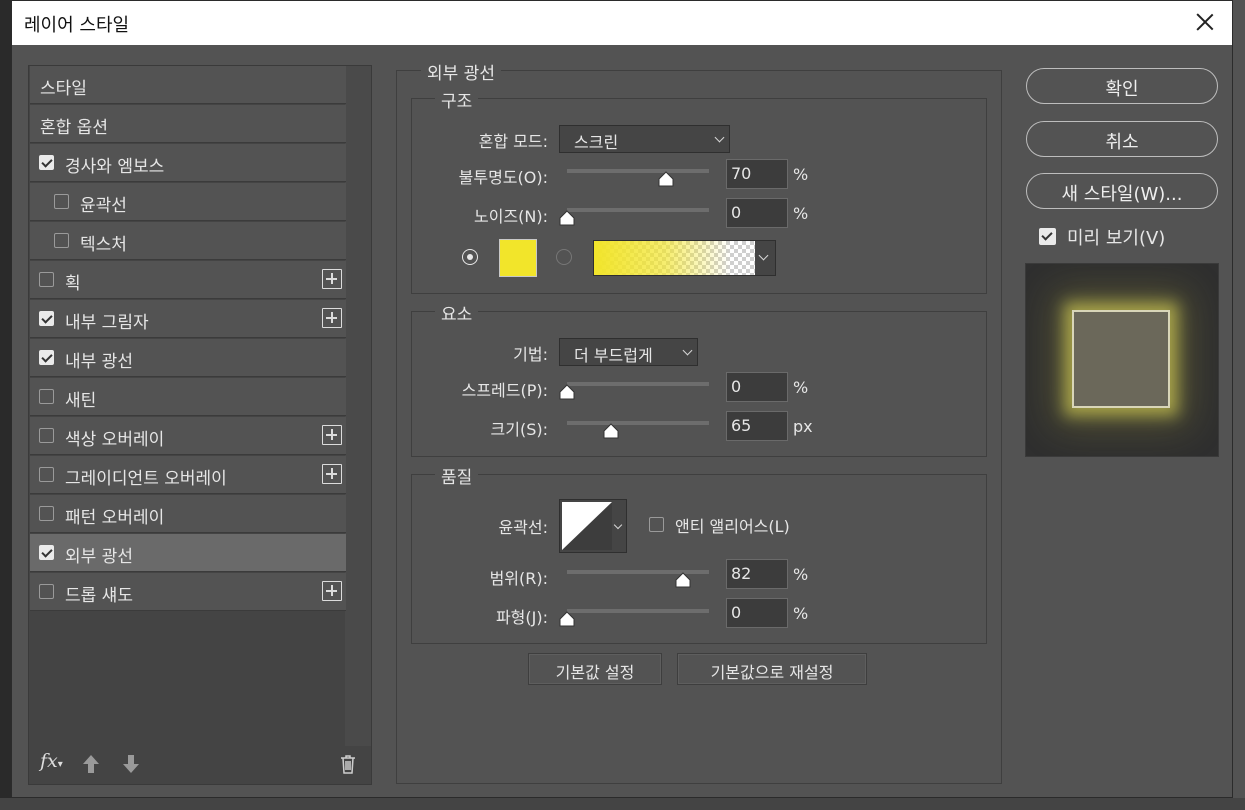  Describe the element at coordinates (188, 280) in the screenshot. I see `style-list-item: 획` at that location.